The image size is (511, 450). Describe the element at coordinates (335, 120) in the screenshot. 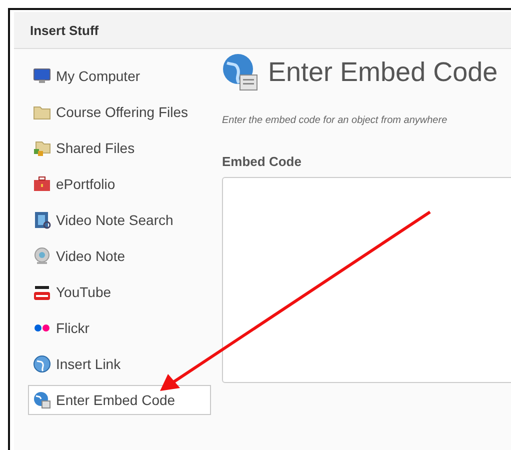

I see `description-text: Enter the embed code for an object from anywhere` at that location.